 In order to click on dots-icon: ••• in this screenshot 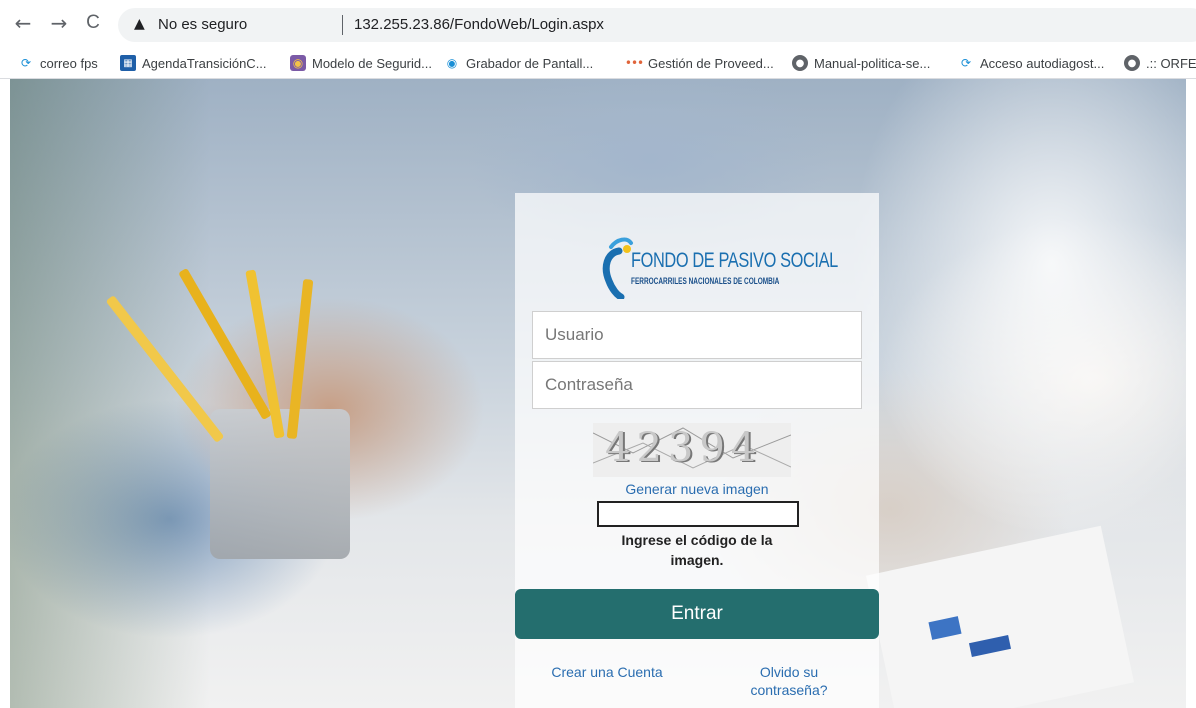, I will do `click(634, 63)`.